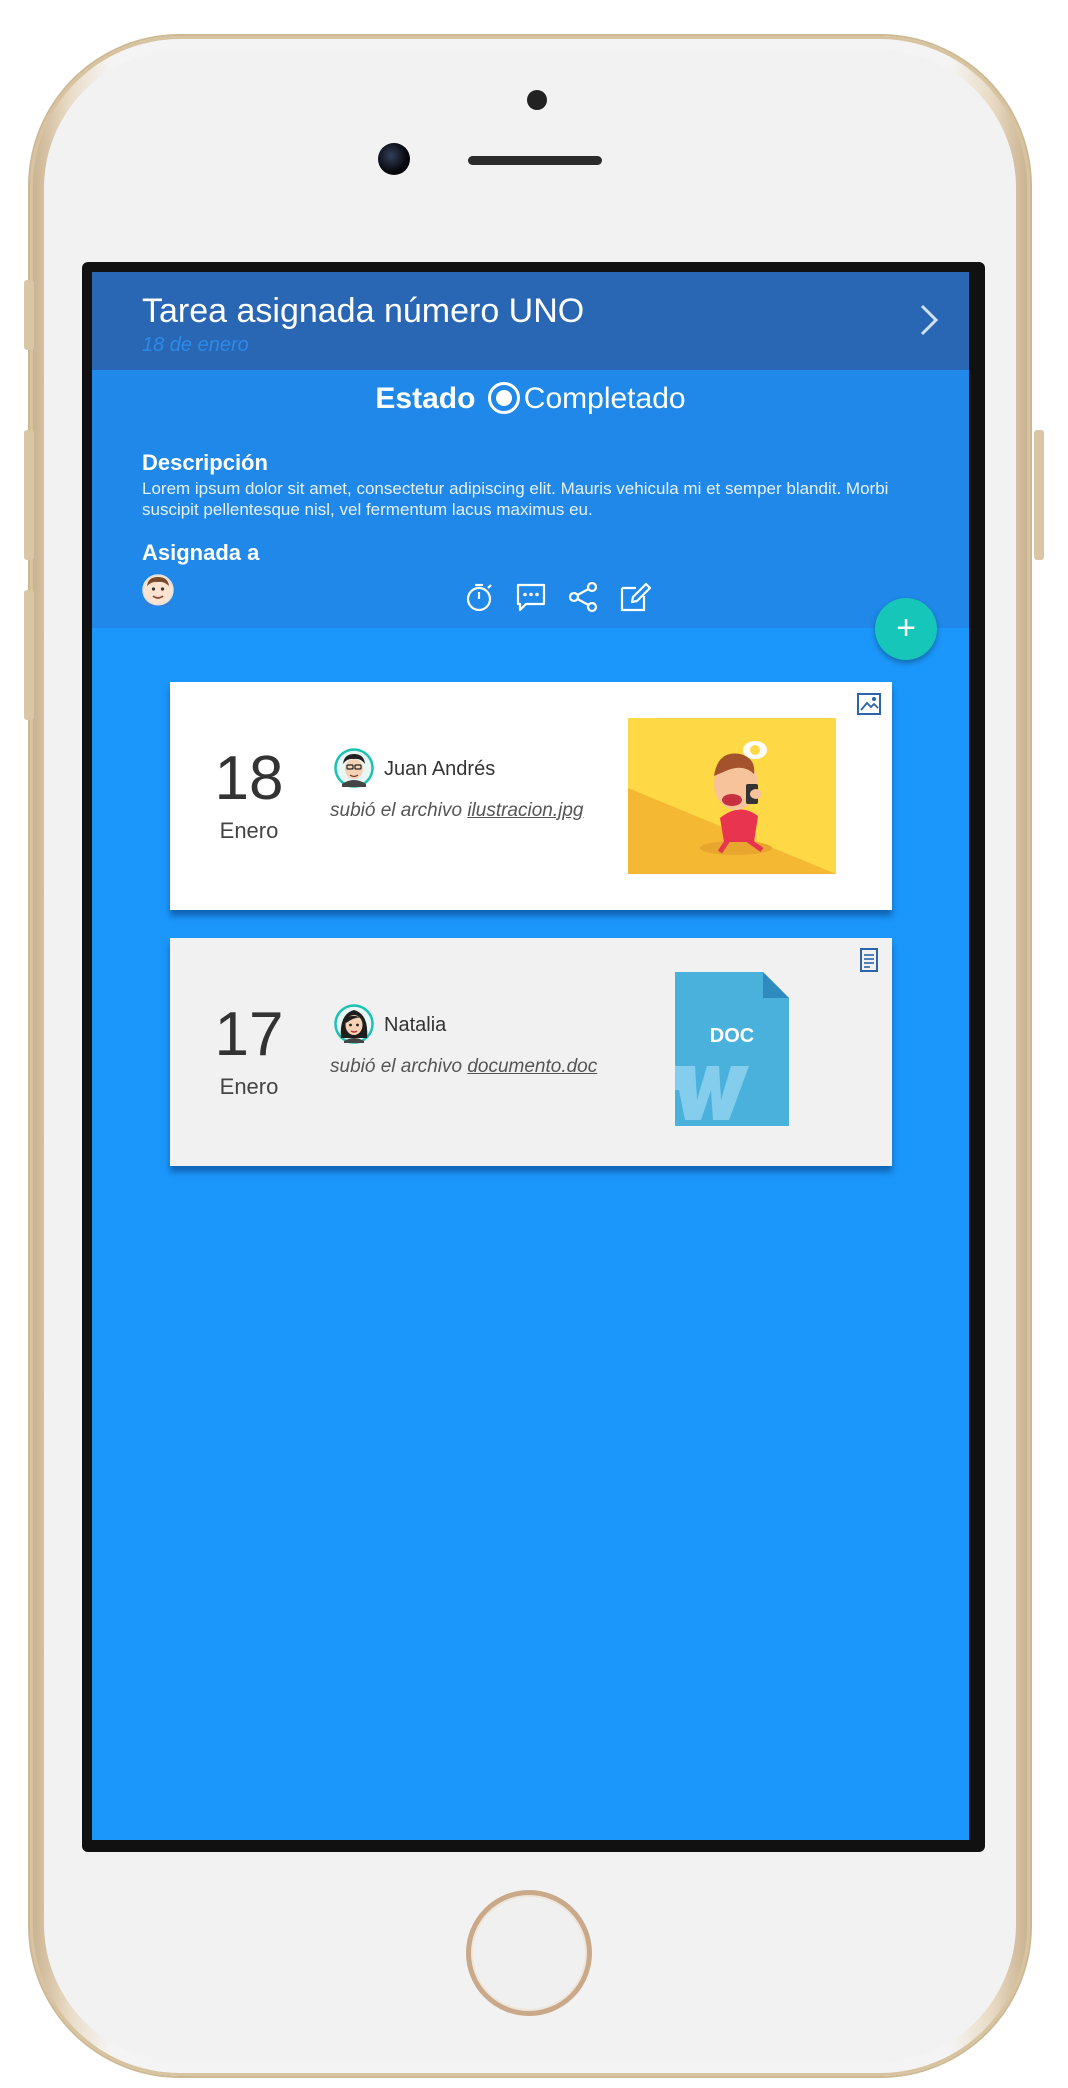 The width and height of the screenshot is (1068, 2088). What do you see at coordinates (440, 769) in the screenshot?
I see `user-name: Juan Andrés` at bounding box center [440, 769].